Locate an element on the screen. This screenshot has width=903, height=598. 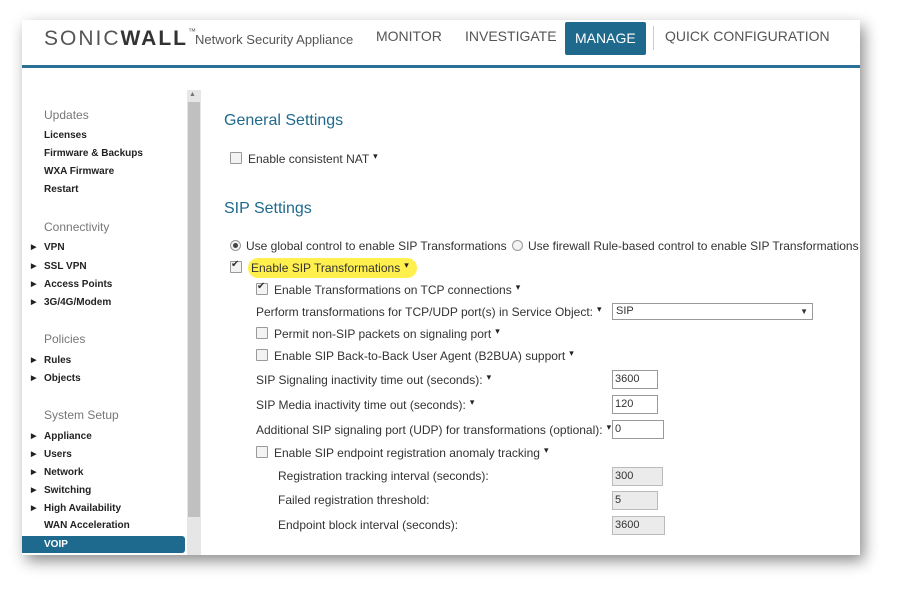
sidebar-item-users: Users is located at coordinates (51, 454).